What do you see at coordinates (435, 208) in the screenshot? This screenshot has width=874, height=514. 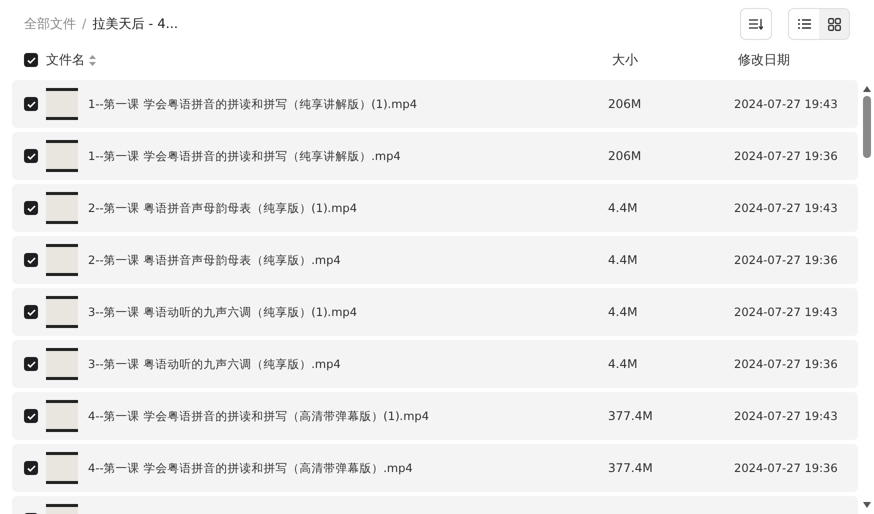 I see `file-row: 2--第一课 粤语拼音声母韵母表（纯享版）(1).mp4 4.4M 2024-07-27 19:43` at bounding box center [435, 208].